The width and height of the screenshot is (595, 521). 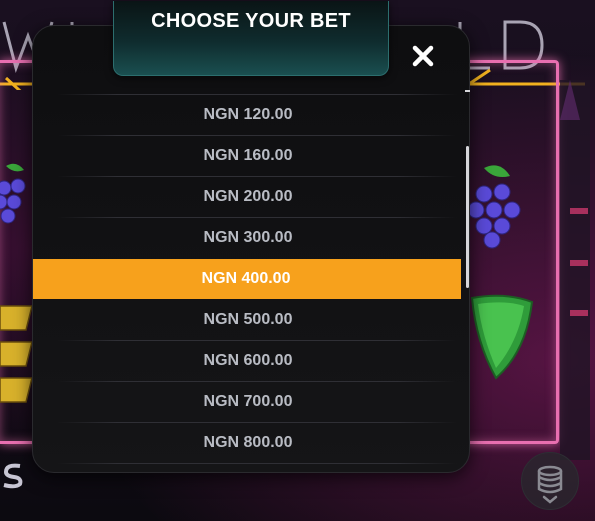 What do you see at coordinates (251, 38) in the screenshot?
I see `modal-header: CHOOSE YOUR BET` at bounding box center [251, 38].